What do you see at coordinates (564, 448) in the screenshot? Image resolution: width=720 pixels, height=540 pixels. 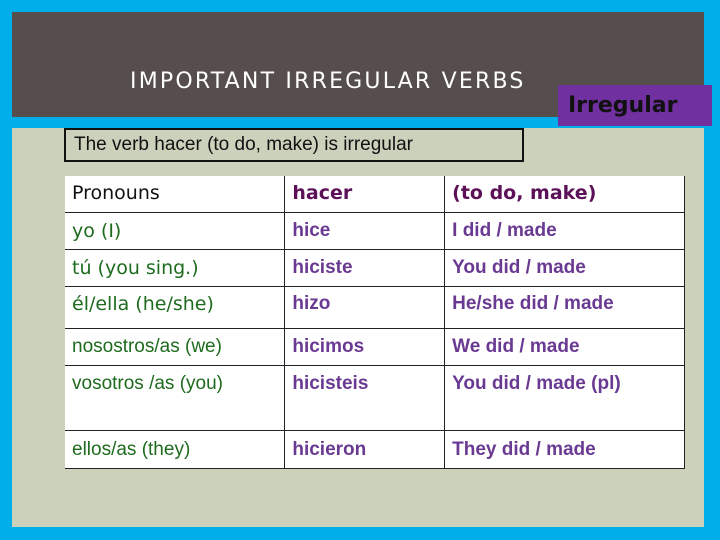 I see `translation-cell: They did / made` at bounding box center [564, 448].